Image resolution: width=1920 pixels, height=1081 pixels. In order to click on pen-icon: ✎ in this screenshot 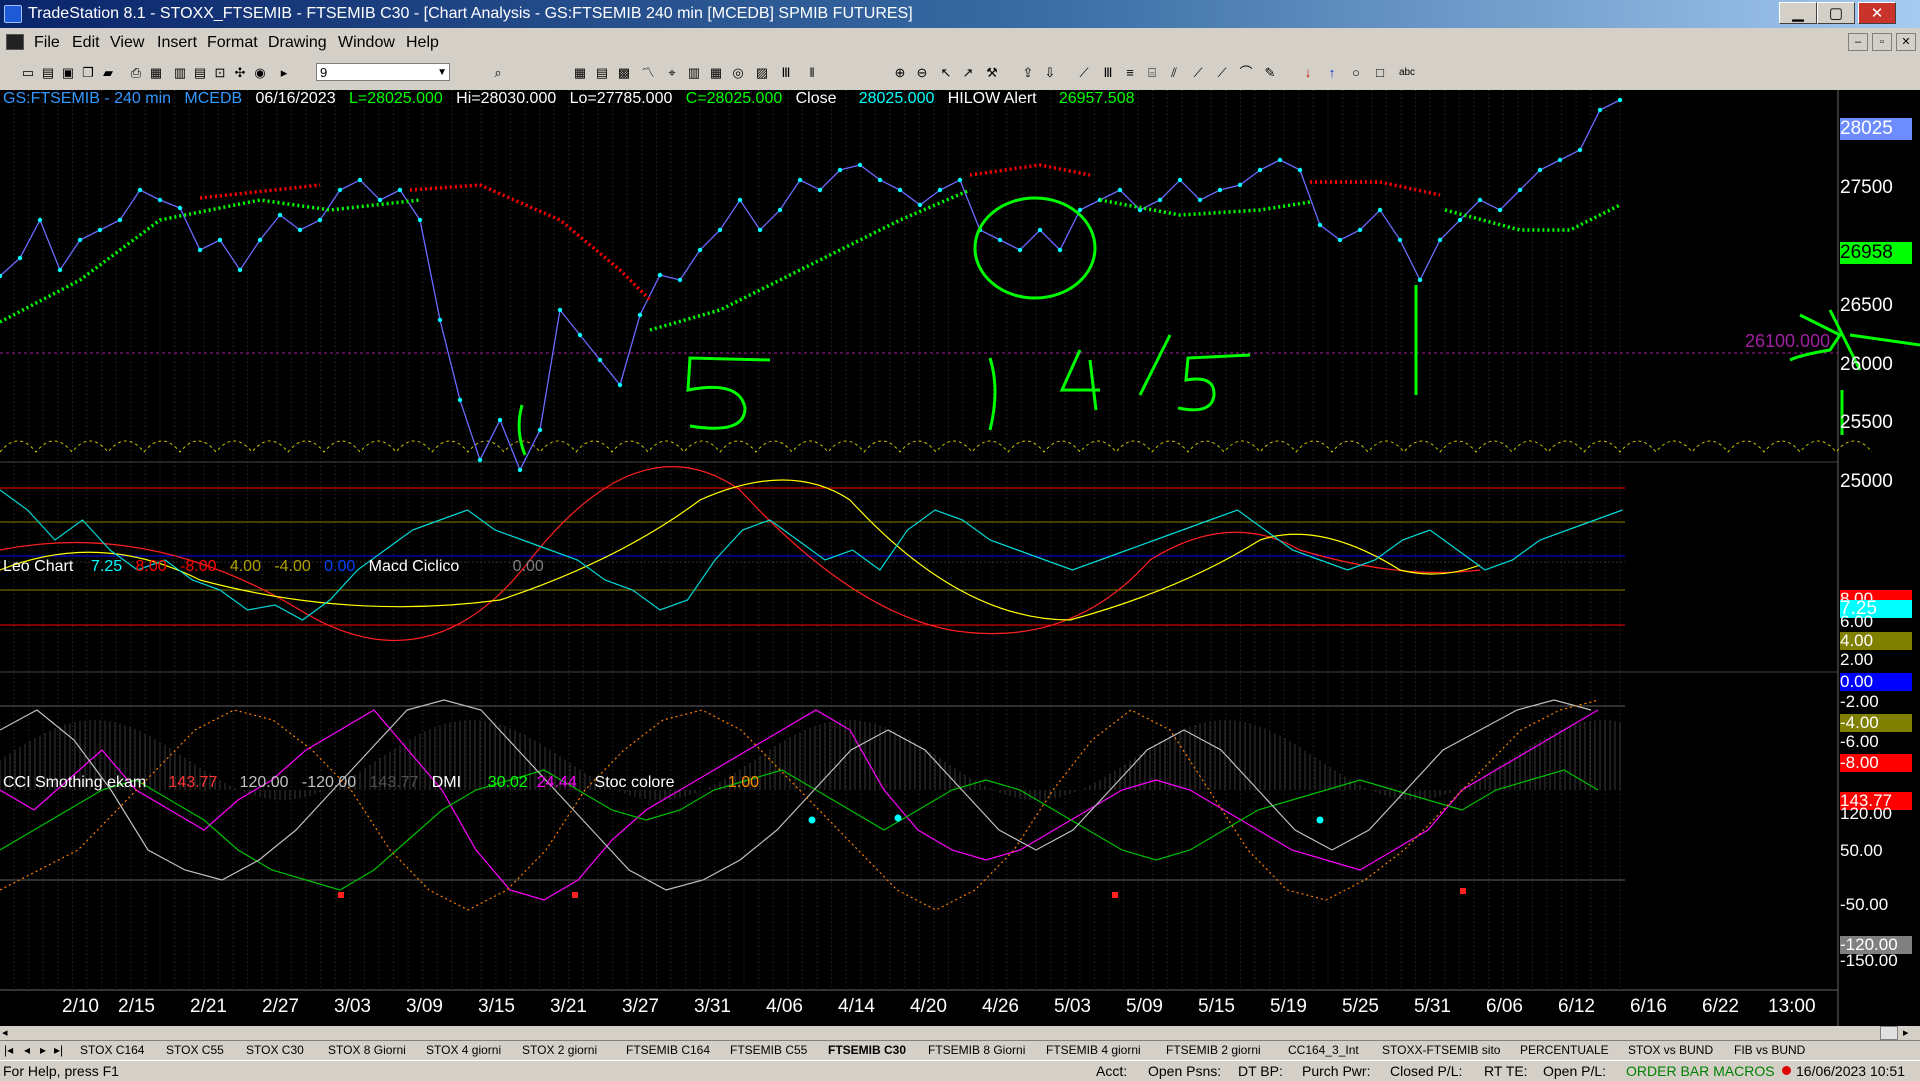, I will do `click(1270, 73)`.